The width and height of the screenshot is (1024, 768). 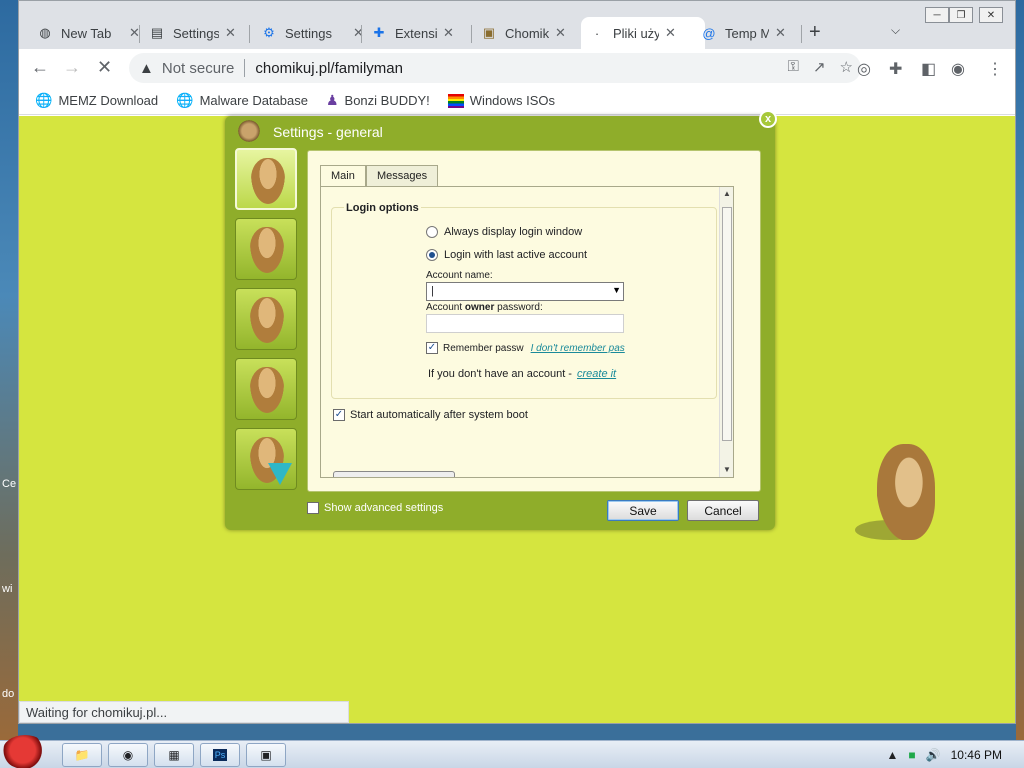 What do you see at coordinates (402, 176) in the screenshot?
I see `tab-messages: Messages` at bounding box center [402, 176].